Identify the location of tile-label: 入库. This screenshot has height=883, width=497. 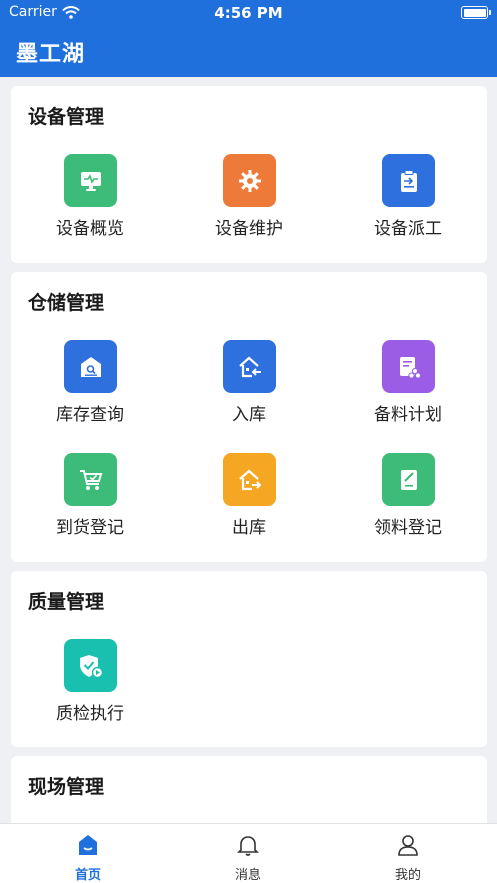
(249, 415).